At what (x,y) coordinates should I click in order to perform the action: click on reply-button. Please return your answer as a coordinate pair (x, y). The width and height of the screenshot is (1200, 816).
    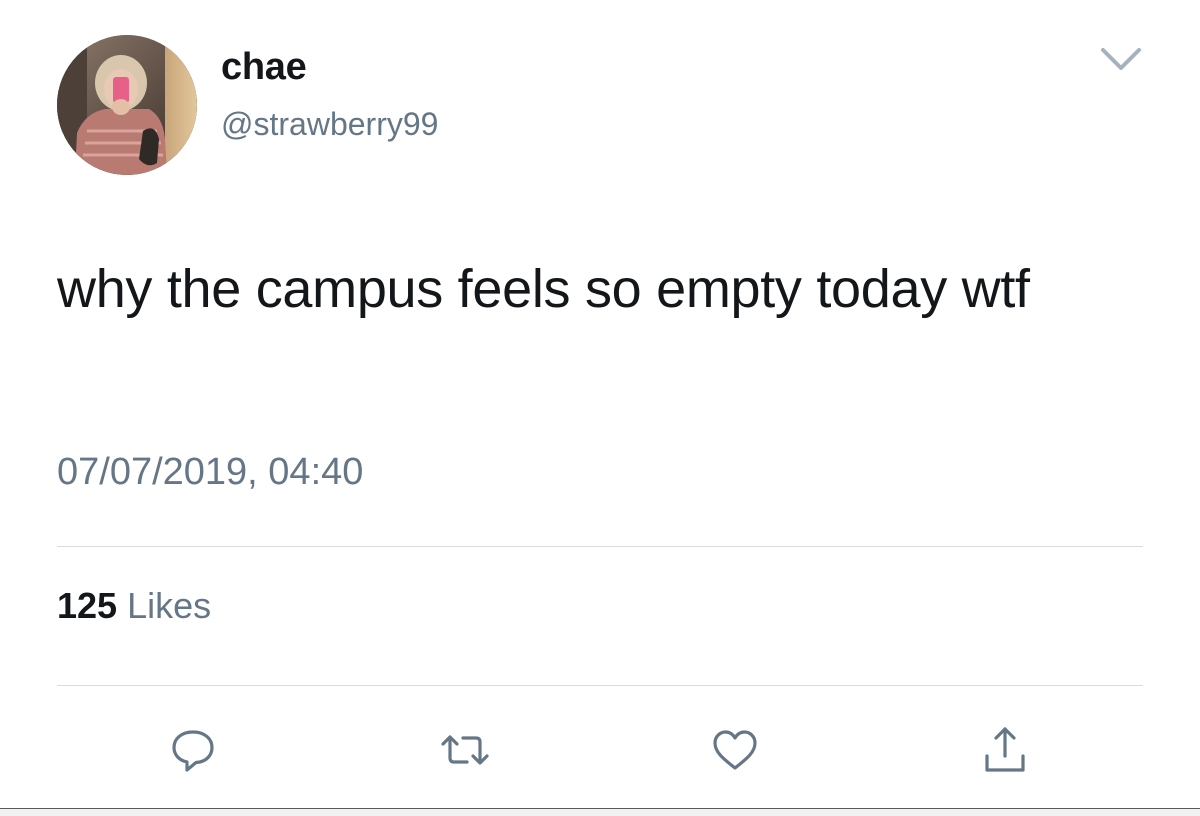
    Looking at the image, I should click on (193, 750).